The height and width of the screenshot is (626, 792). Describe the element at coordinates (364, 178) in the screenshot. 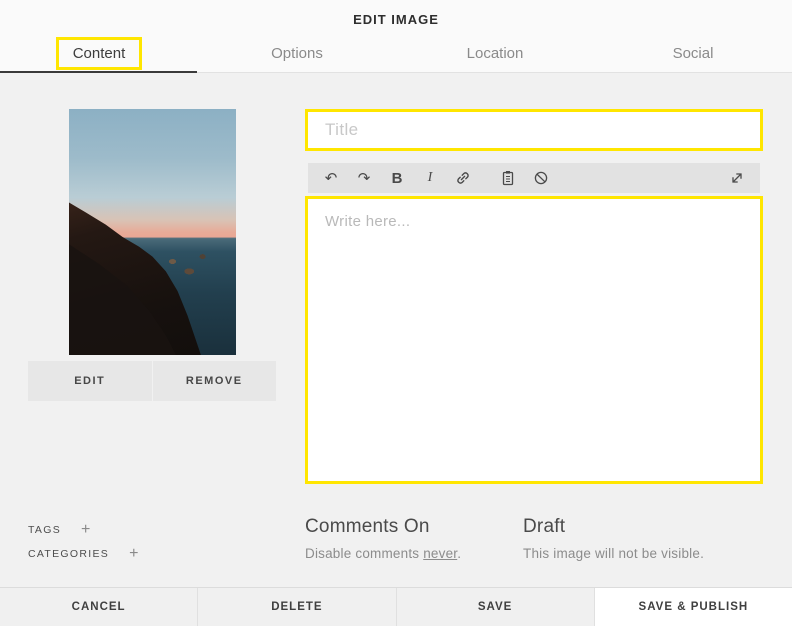

I see `redo-icon: ↷` at that location.